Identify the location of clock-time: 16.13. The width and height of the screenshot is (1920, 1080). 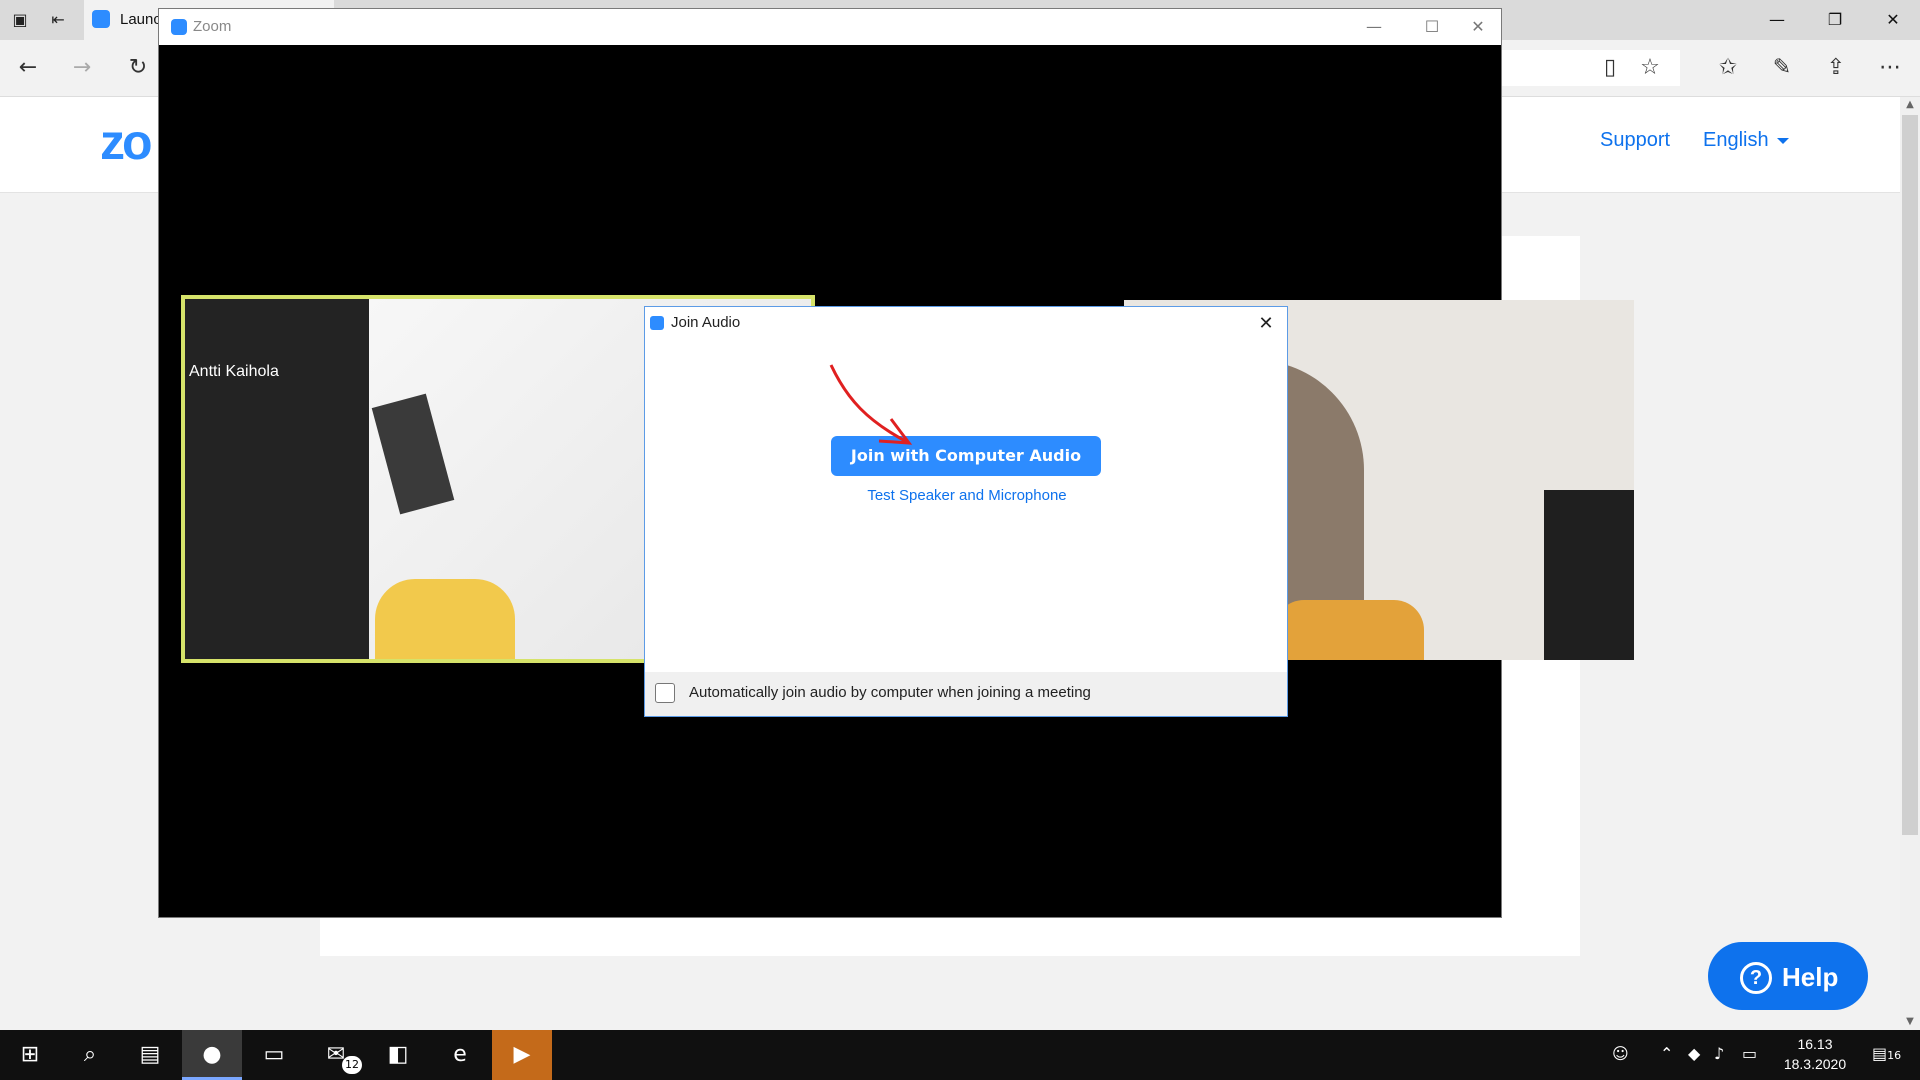
(1815, 1044).